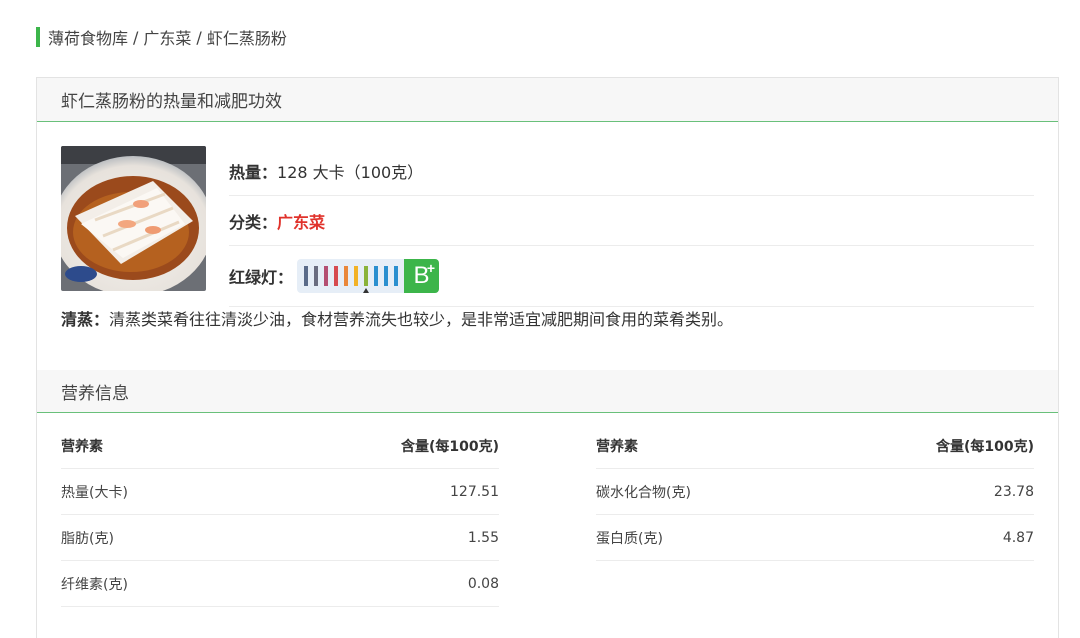 The width and height of the screenshot is (1080, 638). Describe the element at coordinates (631, 221) in the screenshot. I see `category-row: 分类： 广东菜` at that location.